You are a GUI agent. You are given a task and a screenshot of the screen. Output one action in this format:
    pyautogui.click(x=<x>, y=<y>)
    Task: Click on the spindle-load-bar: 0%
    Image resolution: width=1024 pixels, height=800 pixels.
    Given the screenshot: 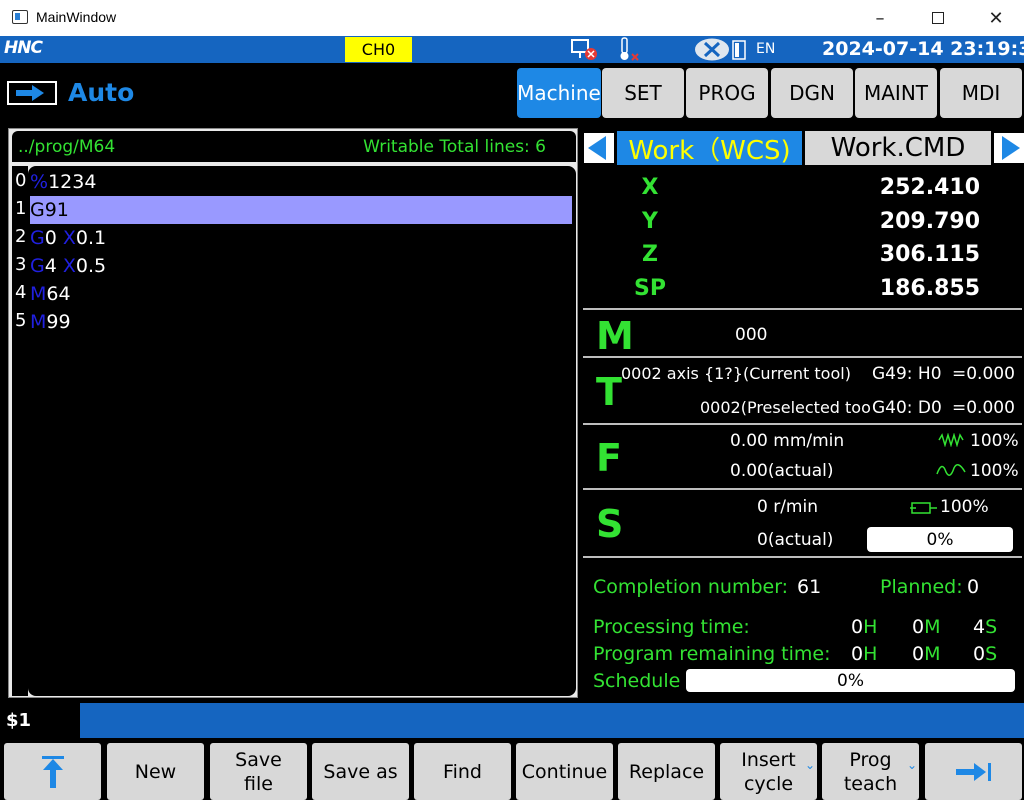 What is the action you would take?
    pyautogui.click(x=940, y=539)
    